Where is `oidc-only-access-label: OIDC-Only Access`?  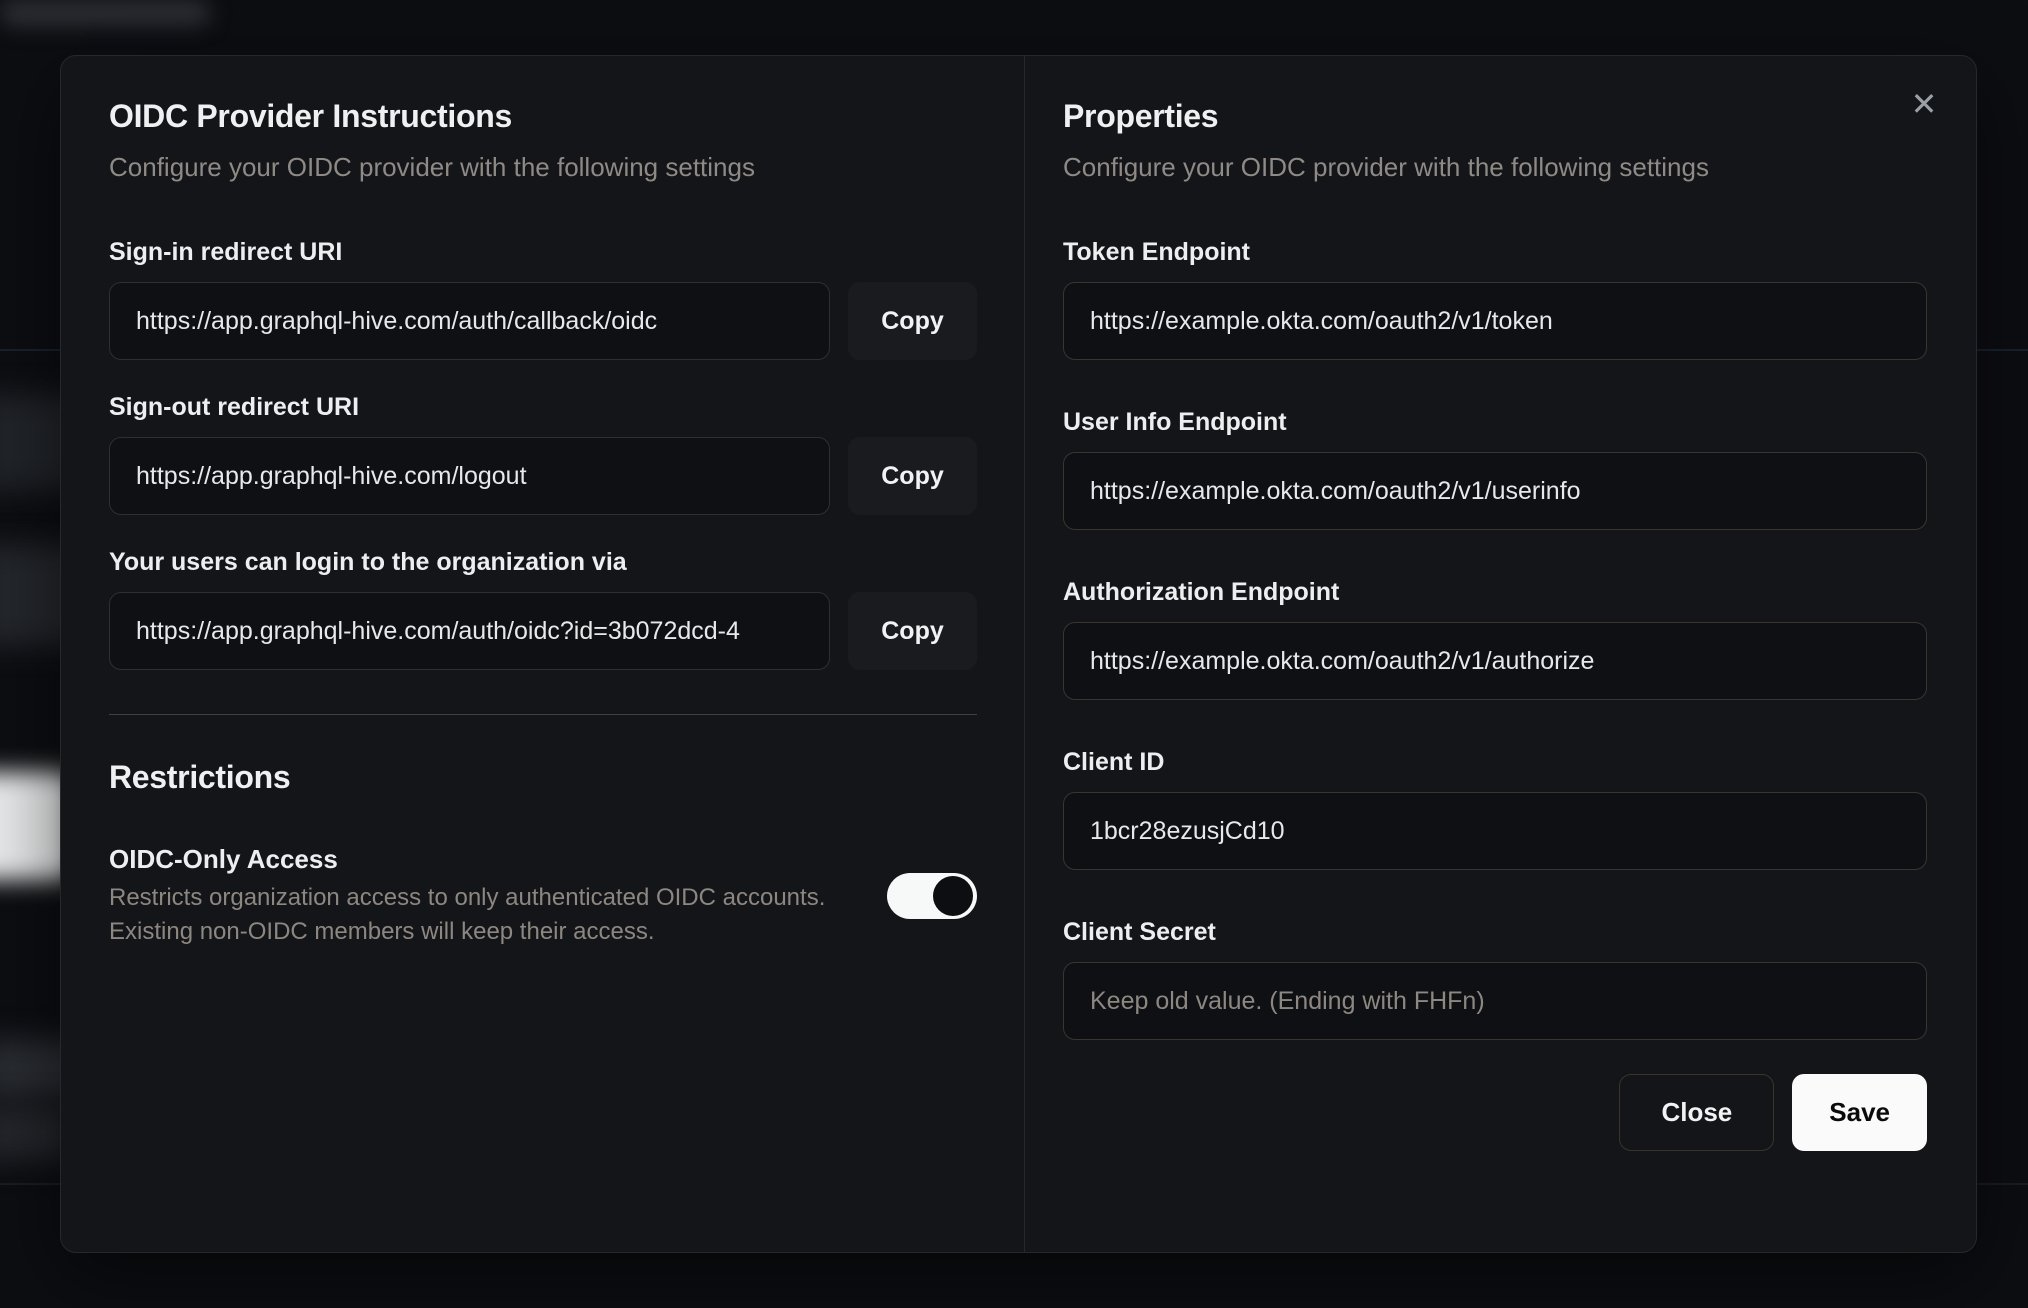
oidc-only-access-label: OIDC-Only Access is located at coordinates (223, 858).